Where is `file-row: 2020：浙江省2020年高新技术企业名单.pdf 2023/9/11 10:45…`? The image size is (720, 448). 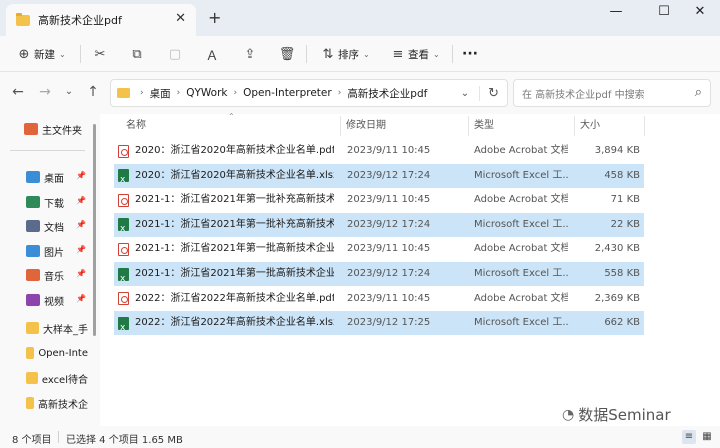
file-row: 2020：浙江省2020年高新技术企业名单.pdf 2023/9/11 10:45… is located at coordinates (379, 151).